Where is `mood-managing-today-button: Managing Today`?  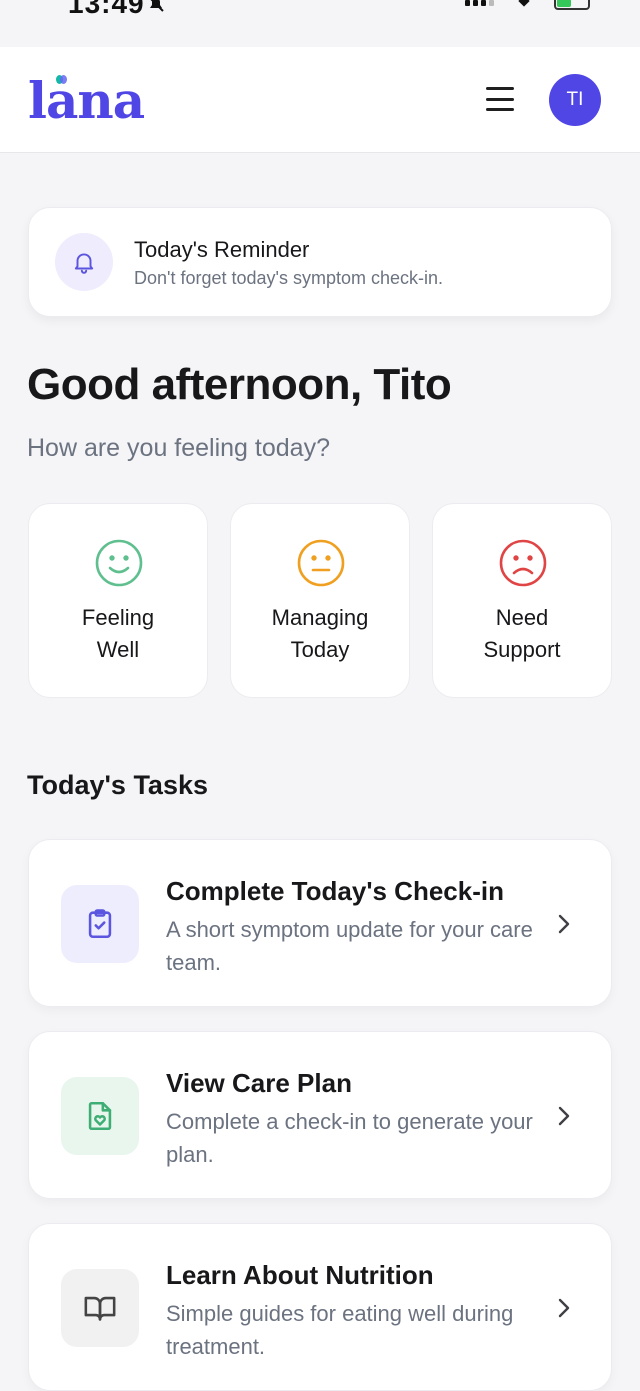 mood-managing-today-button: Managing Today is located at coordinates (320, 600).